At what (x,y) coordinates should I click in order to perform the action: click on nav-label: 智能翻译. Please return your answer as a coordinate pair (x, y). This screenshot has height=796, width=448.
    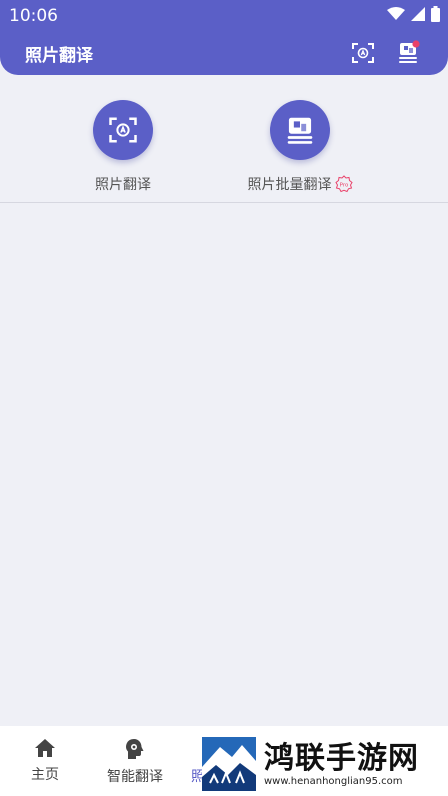
    Looking at the image, I should click on (135, 777).